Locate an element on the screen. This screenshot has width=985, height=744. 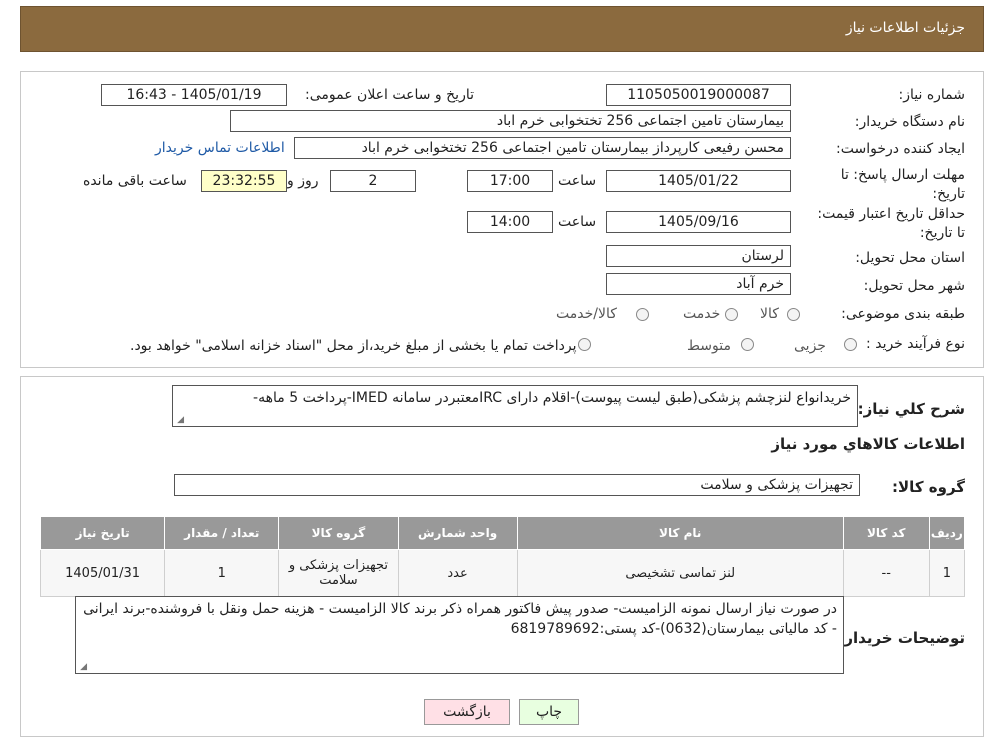
deadline-time-label: ساعت is located at coordinates (577, 181).